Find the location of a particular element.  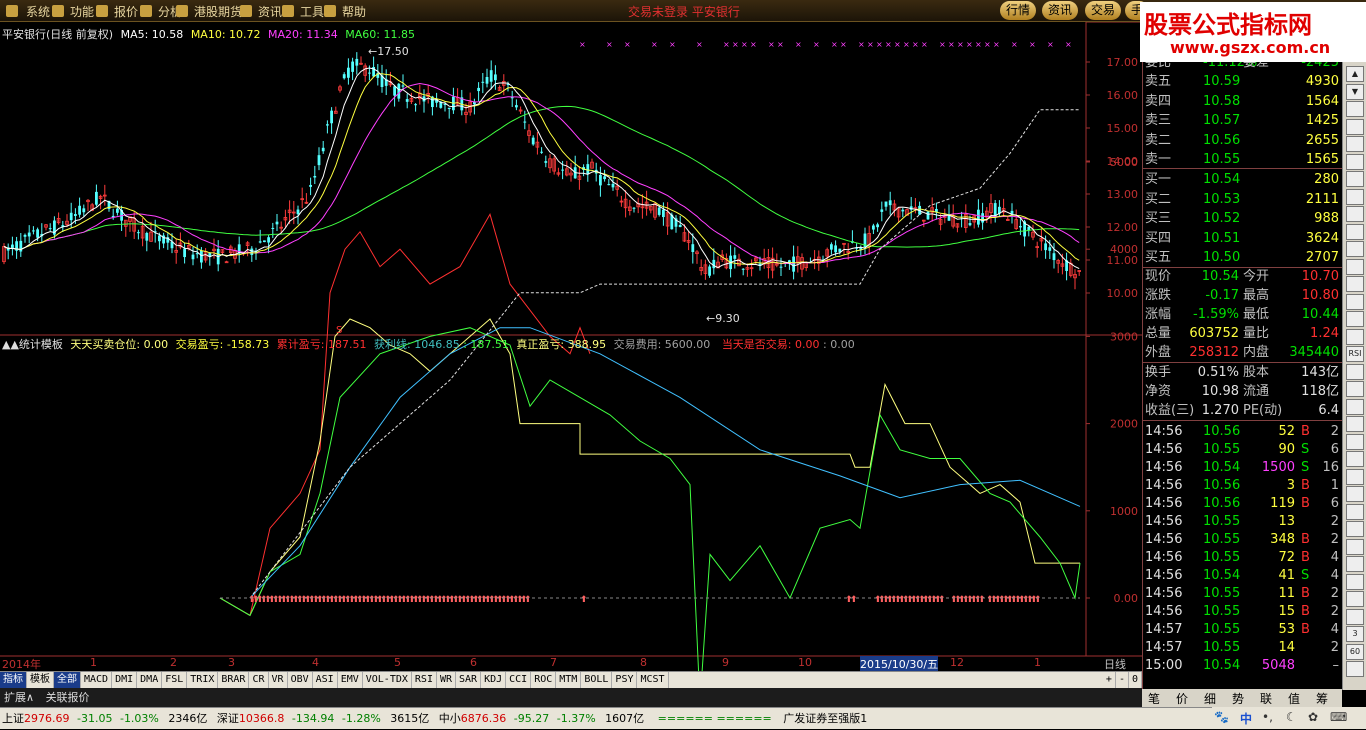

tab-模板: 模板 is located at coordinates (40, 680).